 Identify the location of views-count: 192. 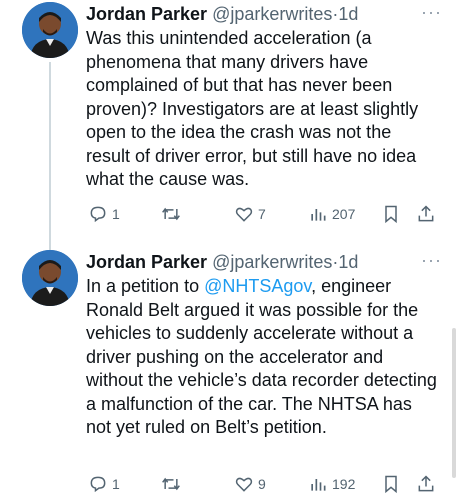
(344, 484).